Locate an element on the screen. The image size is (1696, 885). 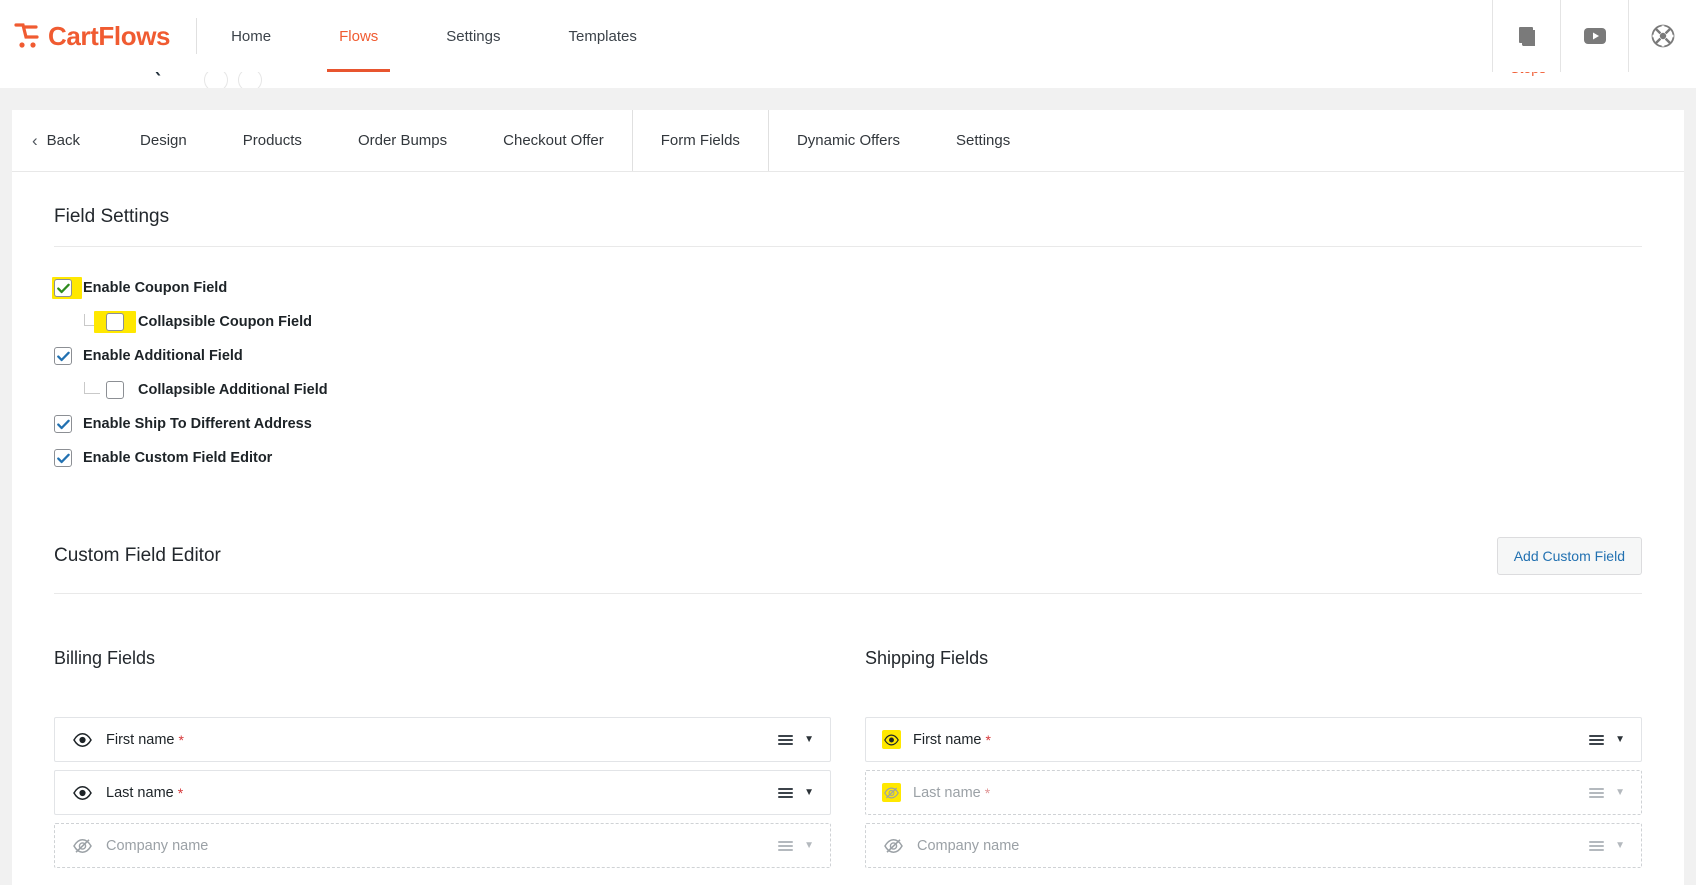
top-icon-group is located at coordinates (1594, 36).